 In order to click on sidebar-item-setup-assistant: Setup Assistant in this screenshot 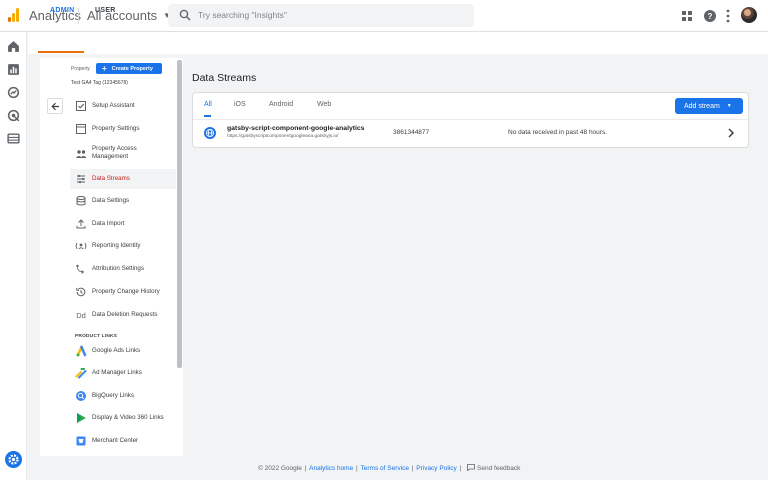, I will do `click(123, 106)`.